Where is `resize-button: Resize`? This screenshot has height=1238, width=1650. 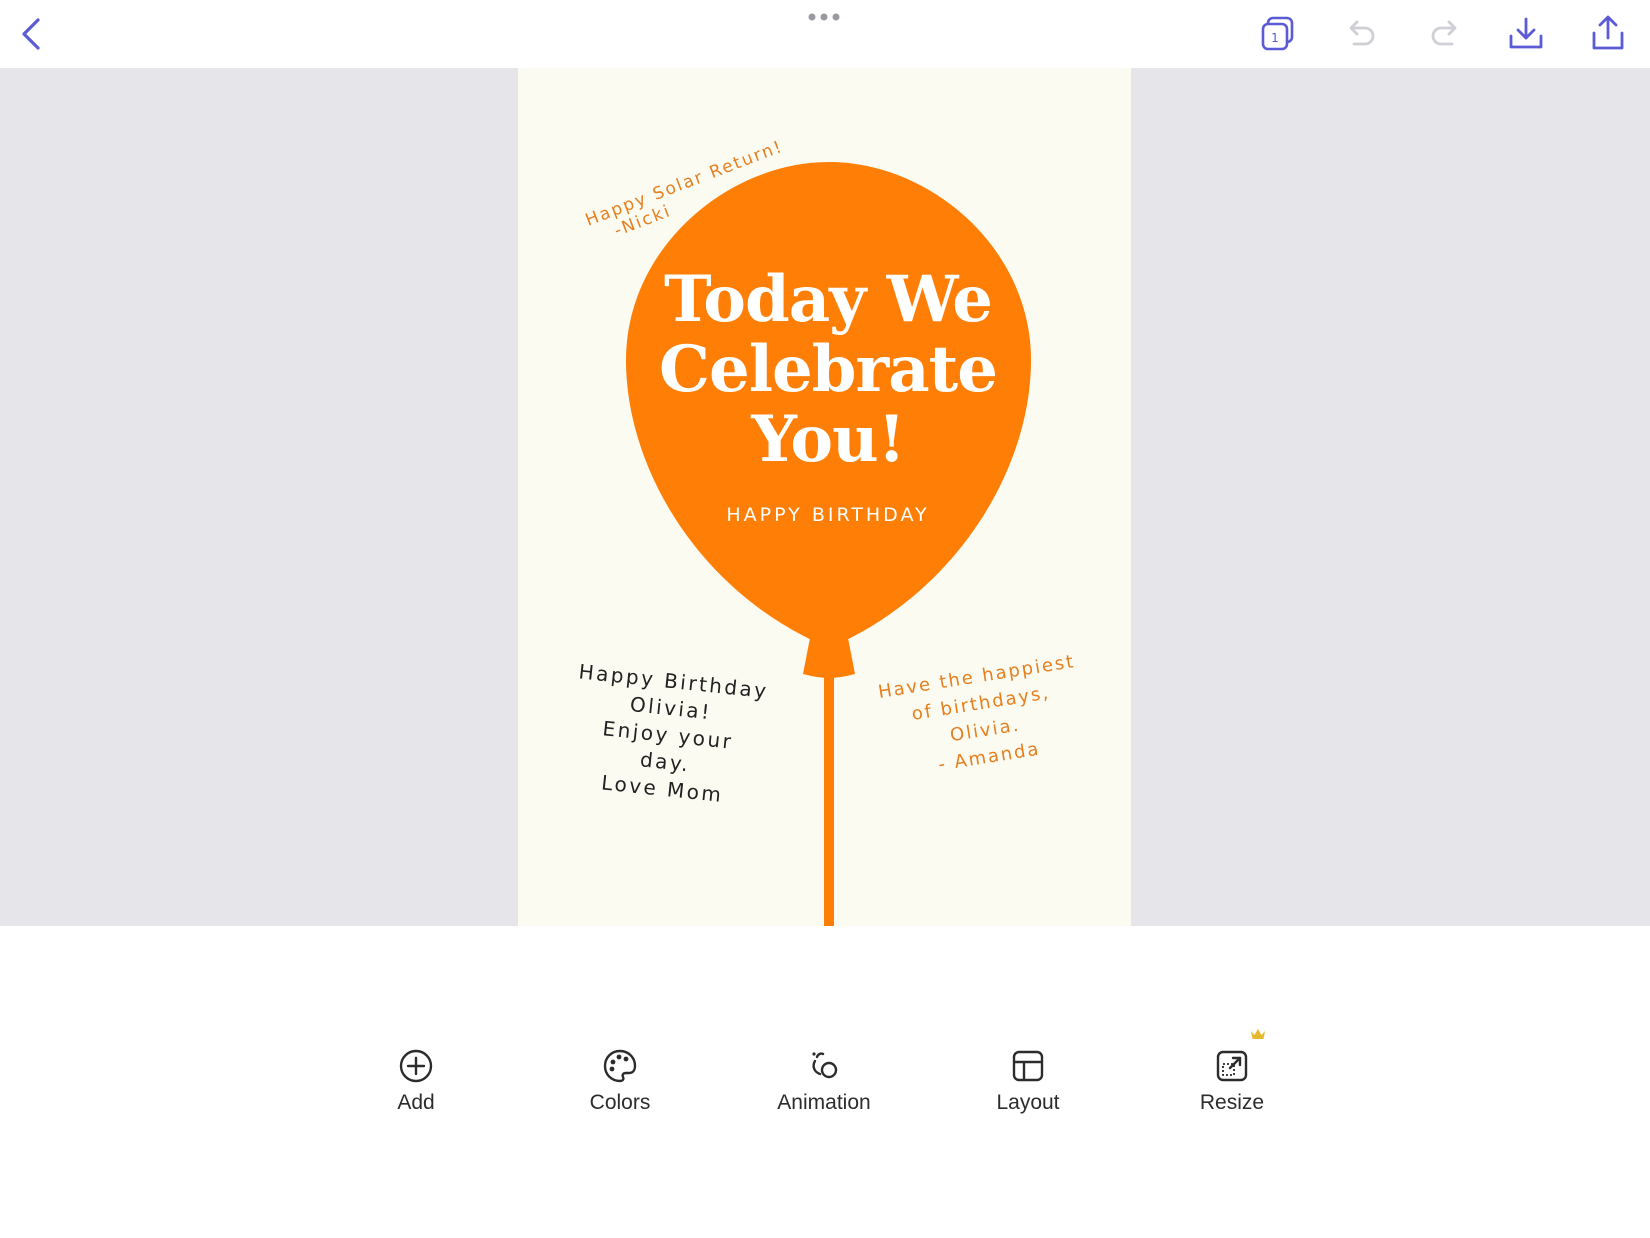
resize-button: Resize is located at coordinates (1232, 1093).